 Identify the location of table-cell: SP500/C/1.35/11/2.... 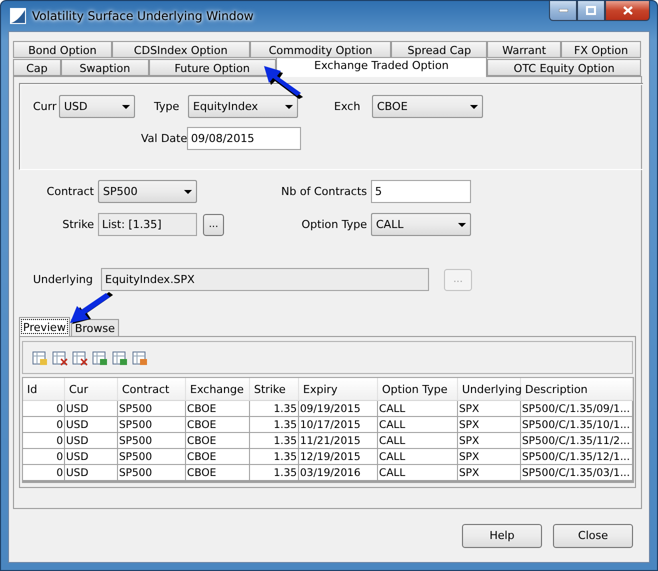
(577, 441).